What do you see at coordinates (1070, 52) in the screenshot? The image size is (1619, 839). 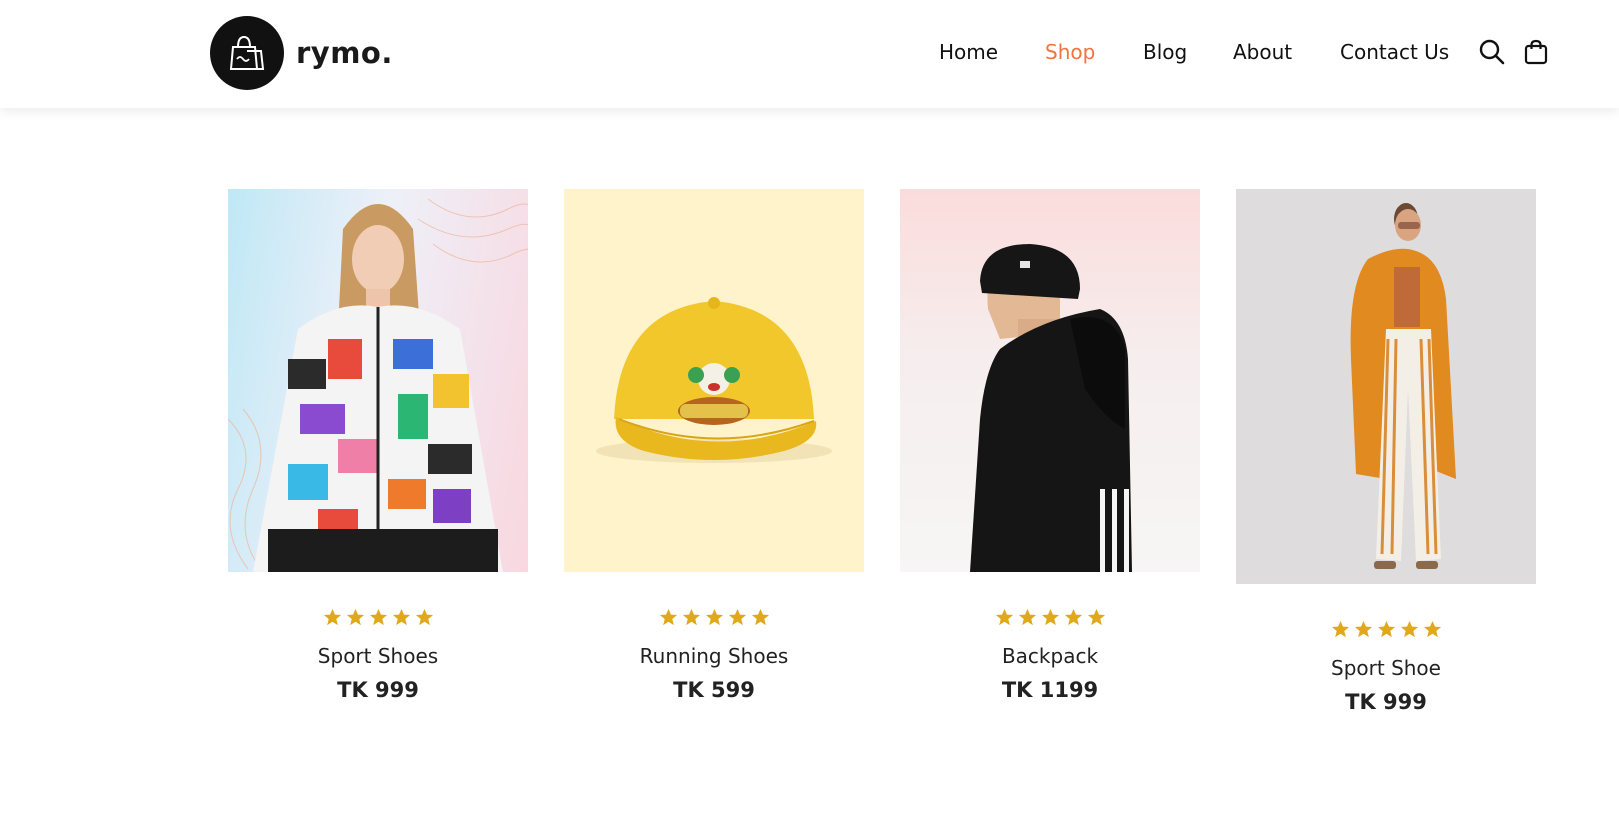 I see `nav-shop: Shop` at bounding box center [1070, 52].